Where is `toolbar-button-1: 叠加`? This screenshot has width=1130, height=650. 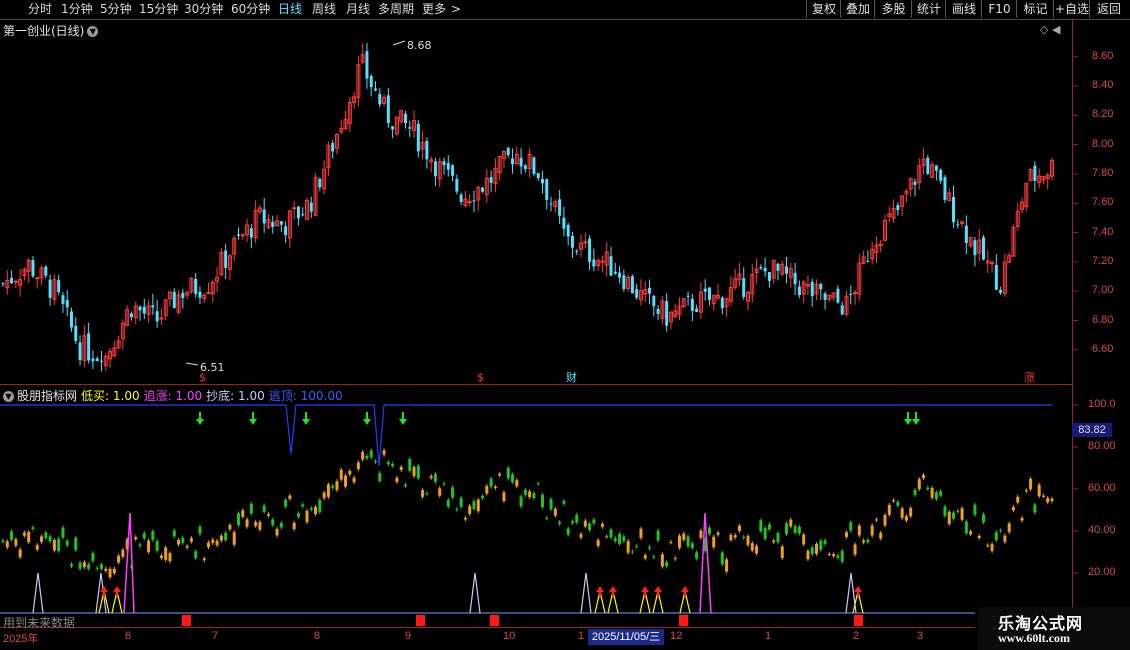 toolbar-button-1: 叠加 is located at coordinates (857, 9).